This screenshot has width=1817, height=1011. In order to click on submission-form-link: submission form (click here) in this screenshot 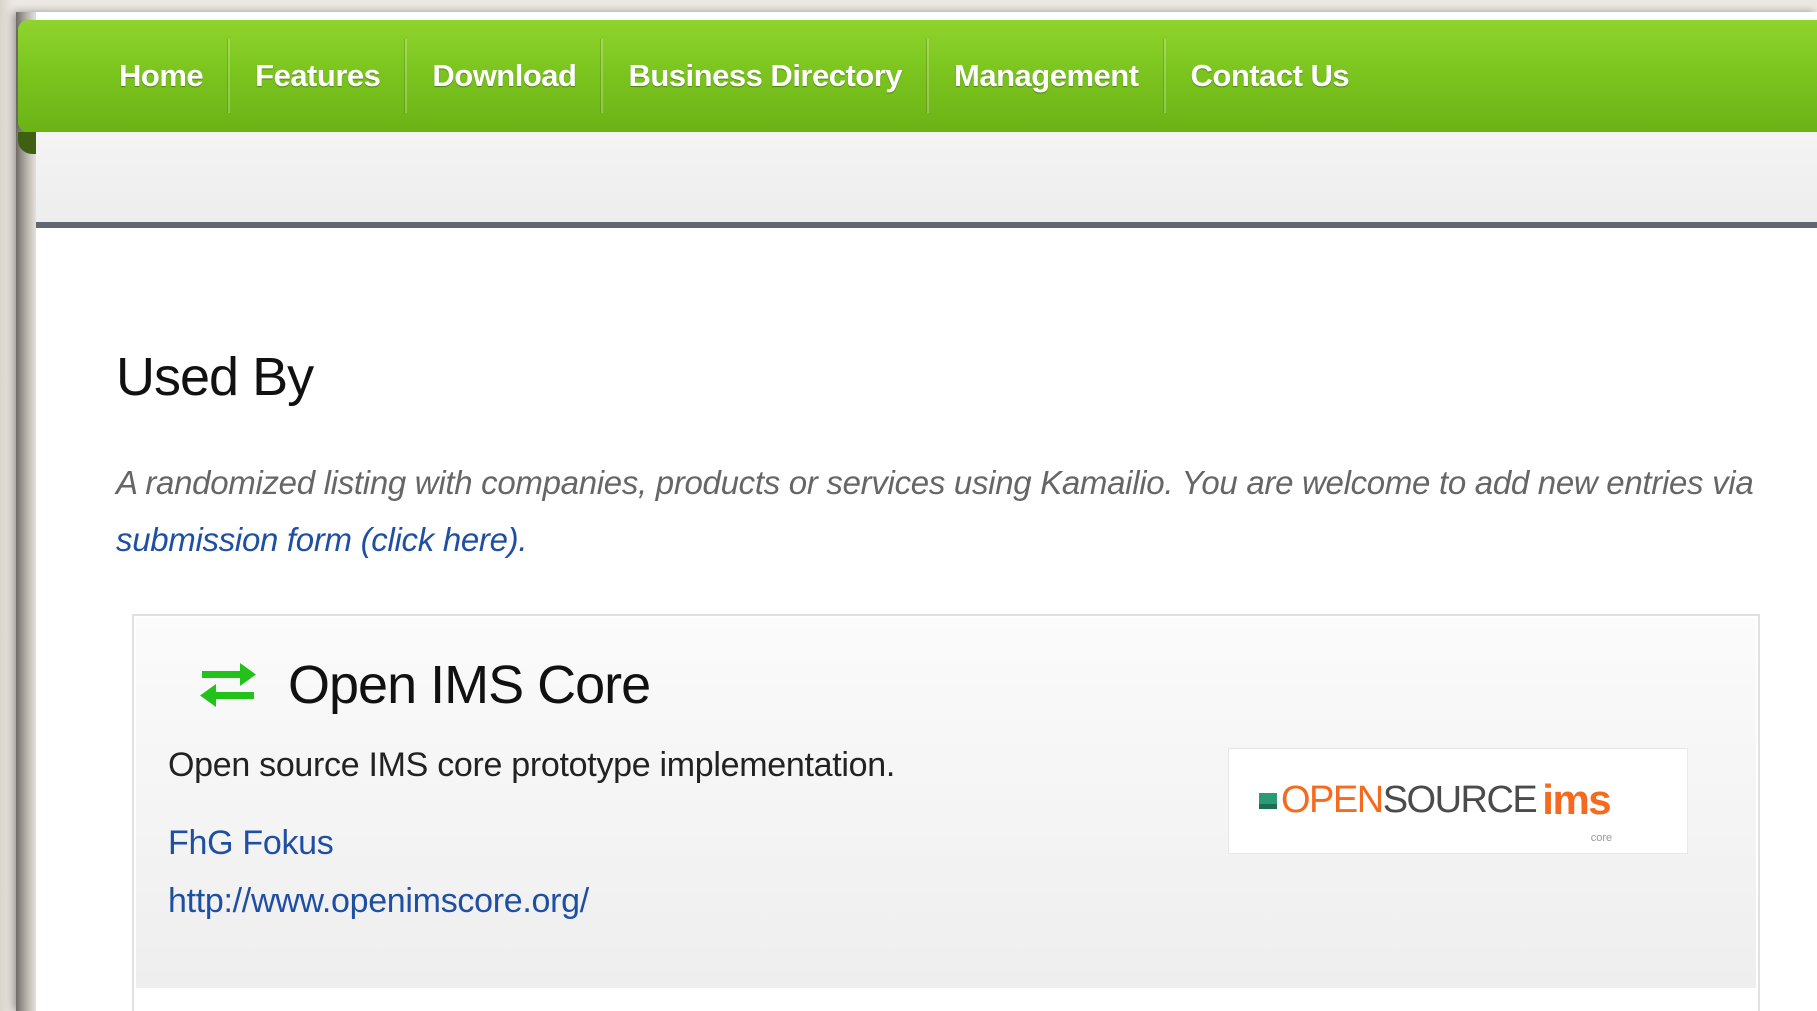, I will do `click(317, 539)`.